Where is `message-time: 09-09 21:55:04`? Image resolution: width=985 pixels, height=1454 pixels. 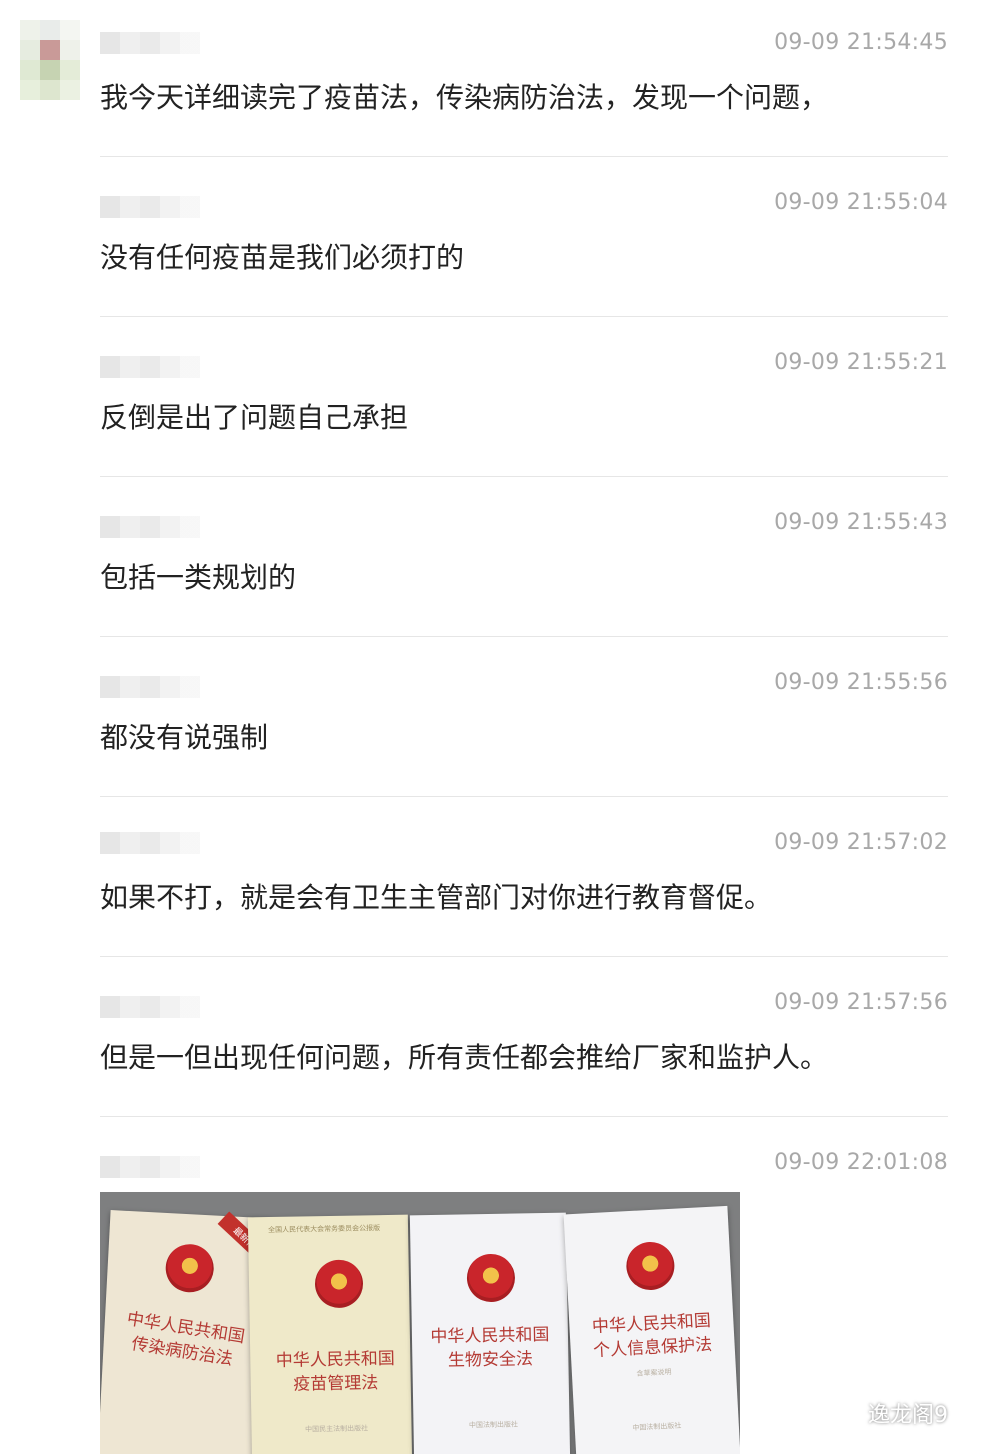
message-time: 09-09 21:55:04 is located at coordinates (861, 202).